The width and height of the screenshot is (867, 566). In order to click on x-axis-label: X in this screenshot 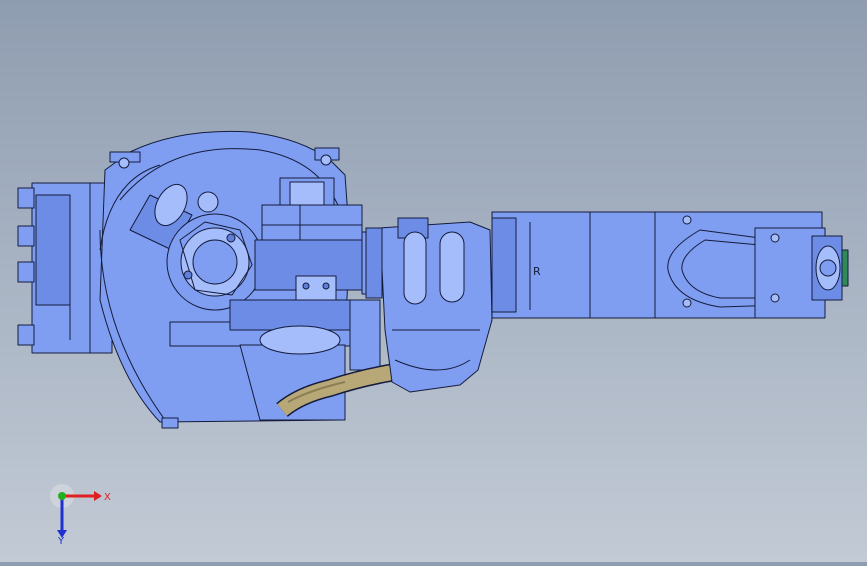, I will do `click(107, 497)`.